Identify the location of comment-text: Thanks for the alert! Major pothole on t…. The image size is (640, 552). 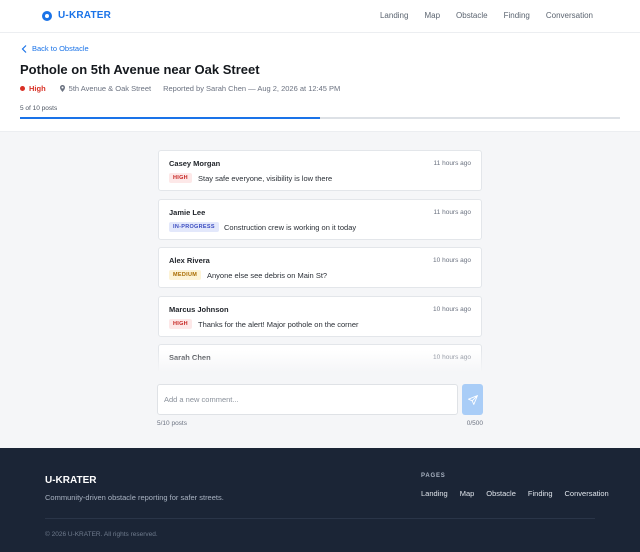
(278, 324).